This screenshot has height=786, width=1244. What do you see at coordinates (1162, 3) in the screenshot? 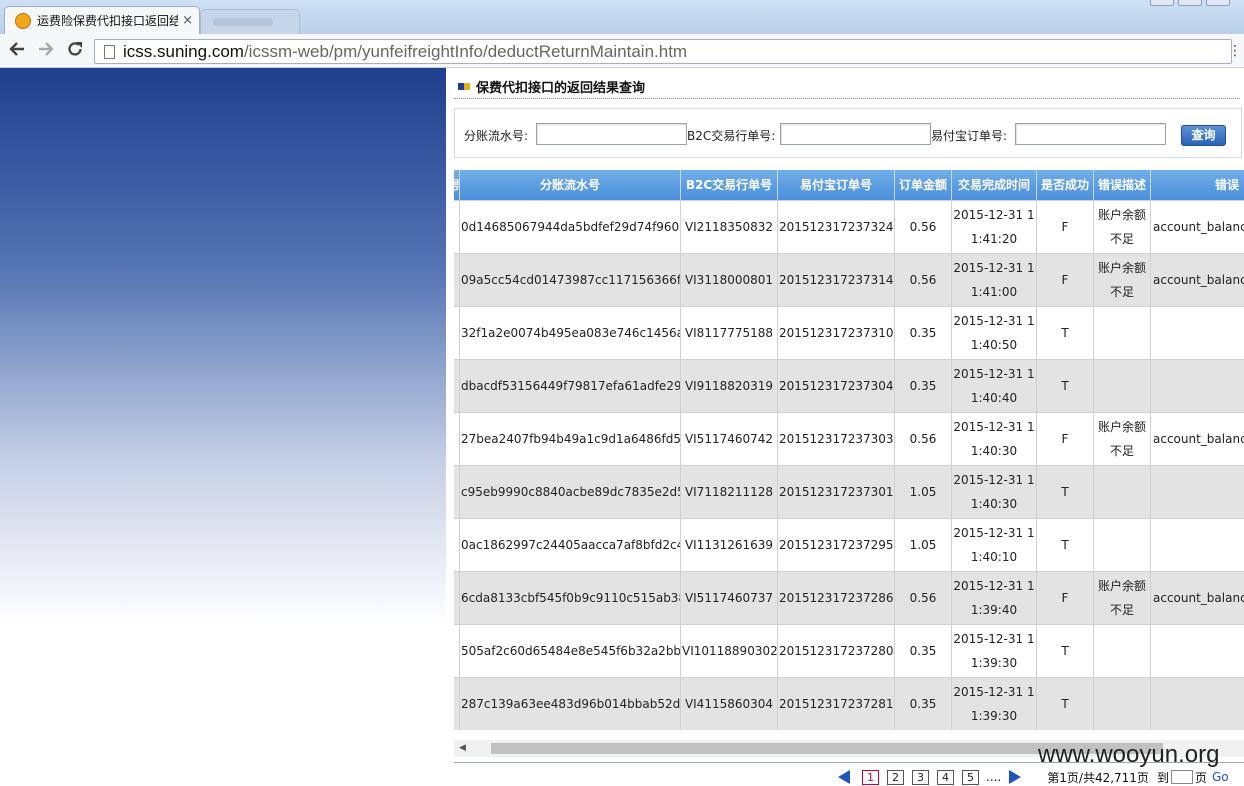
I see `window-minimize-button` at bounding box center [1162, 3].